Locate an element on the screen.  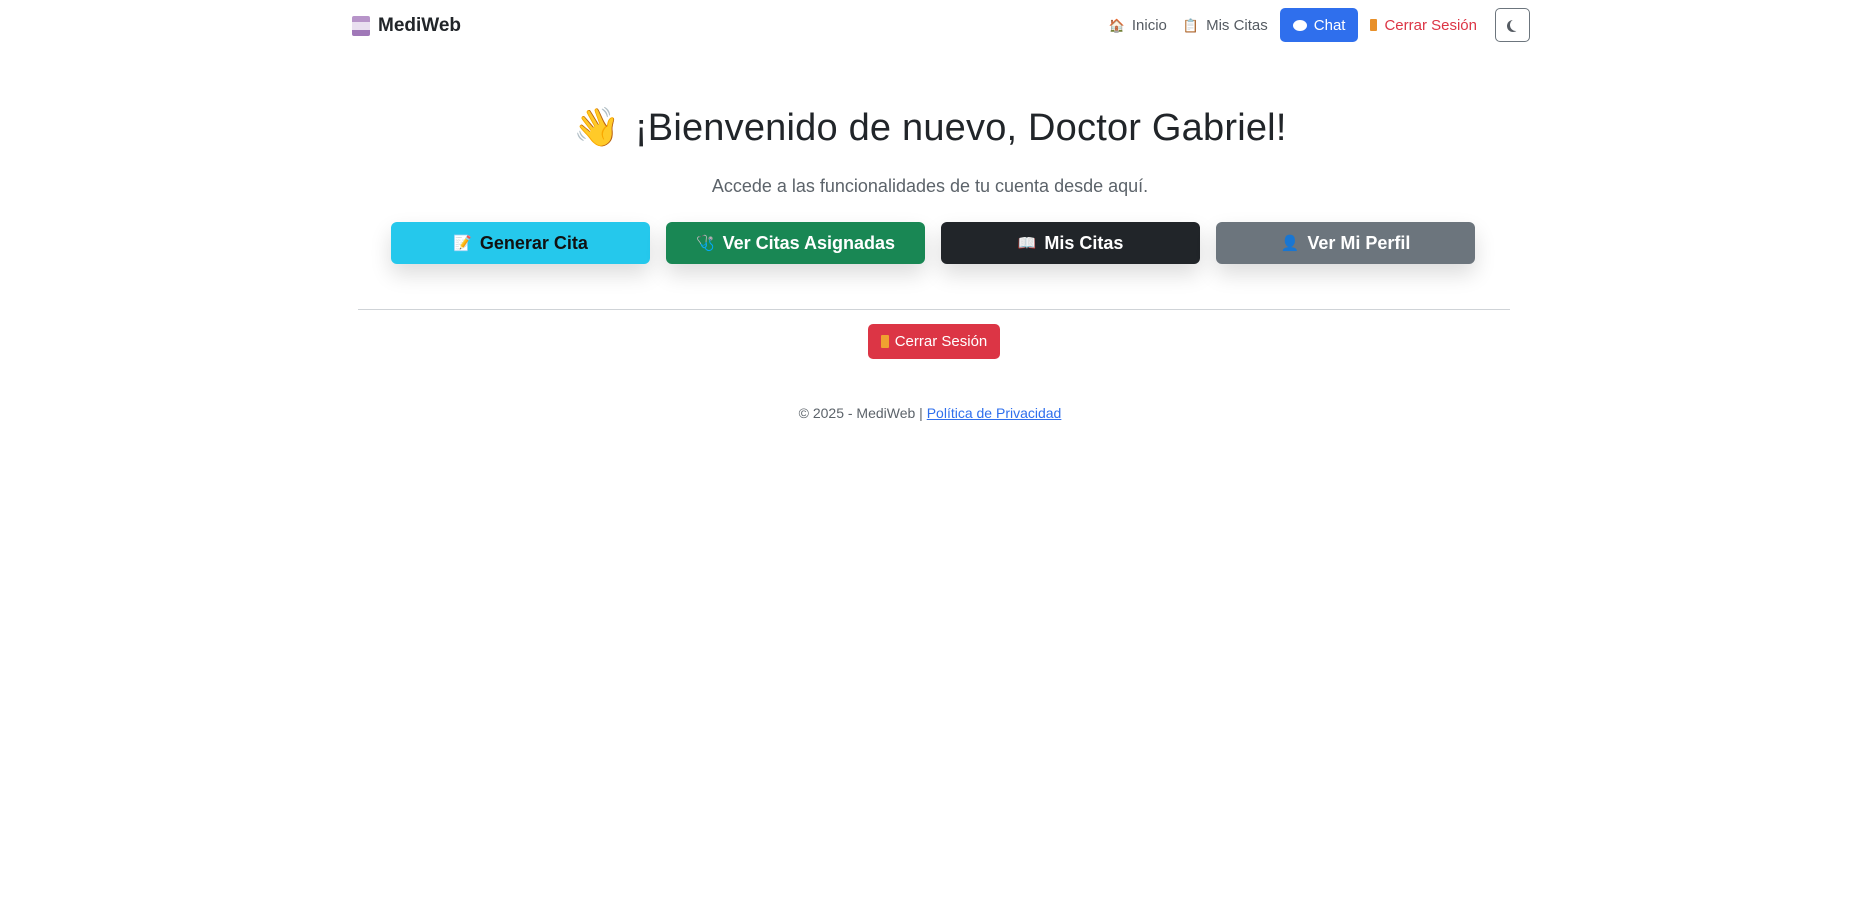
clipboard-icon: 📋 is located at coordinates (1191, 25).